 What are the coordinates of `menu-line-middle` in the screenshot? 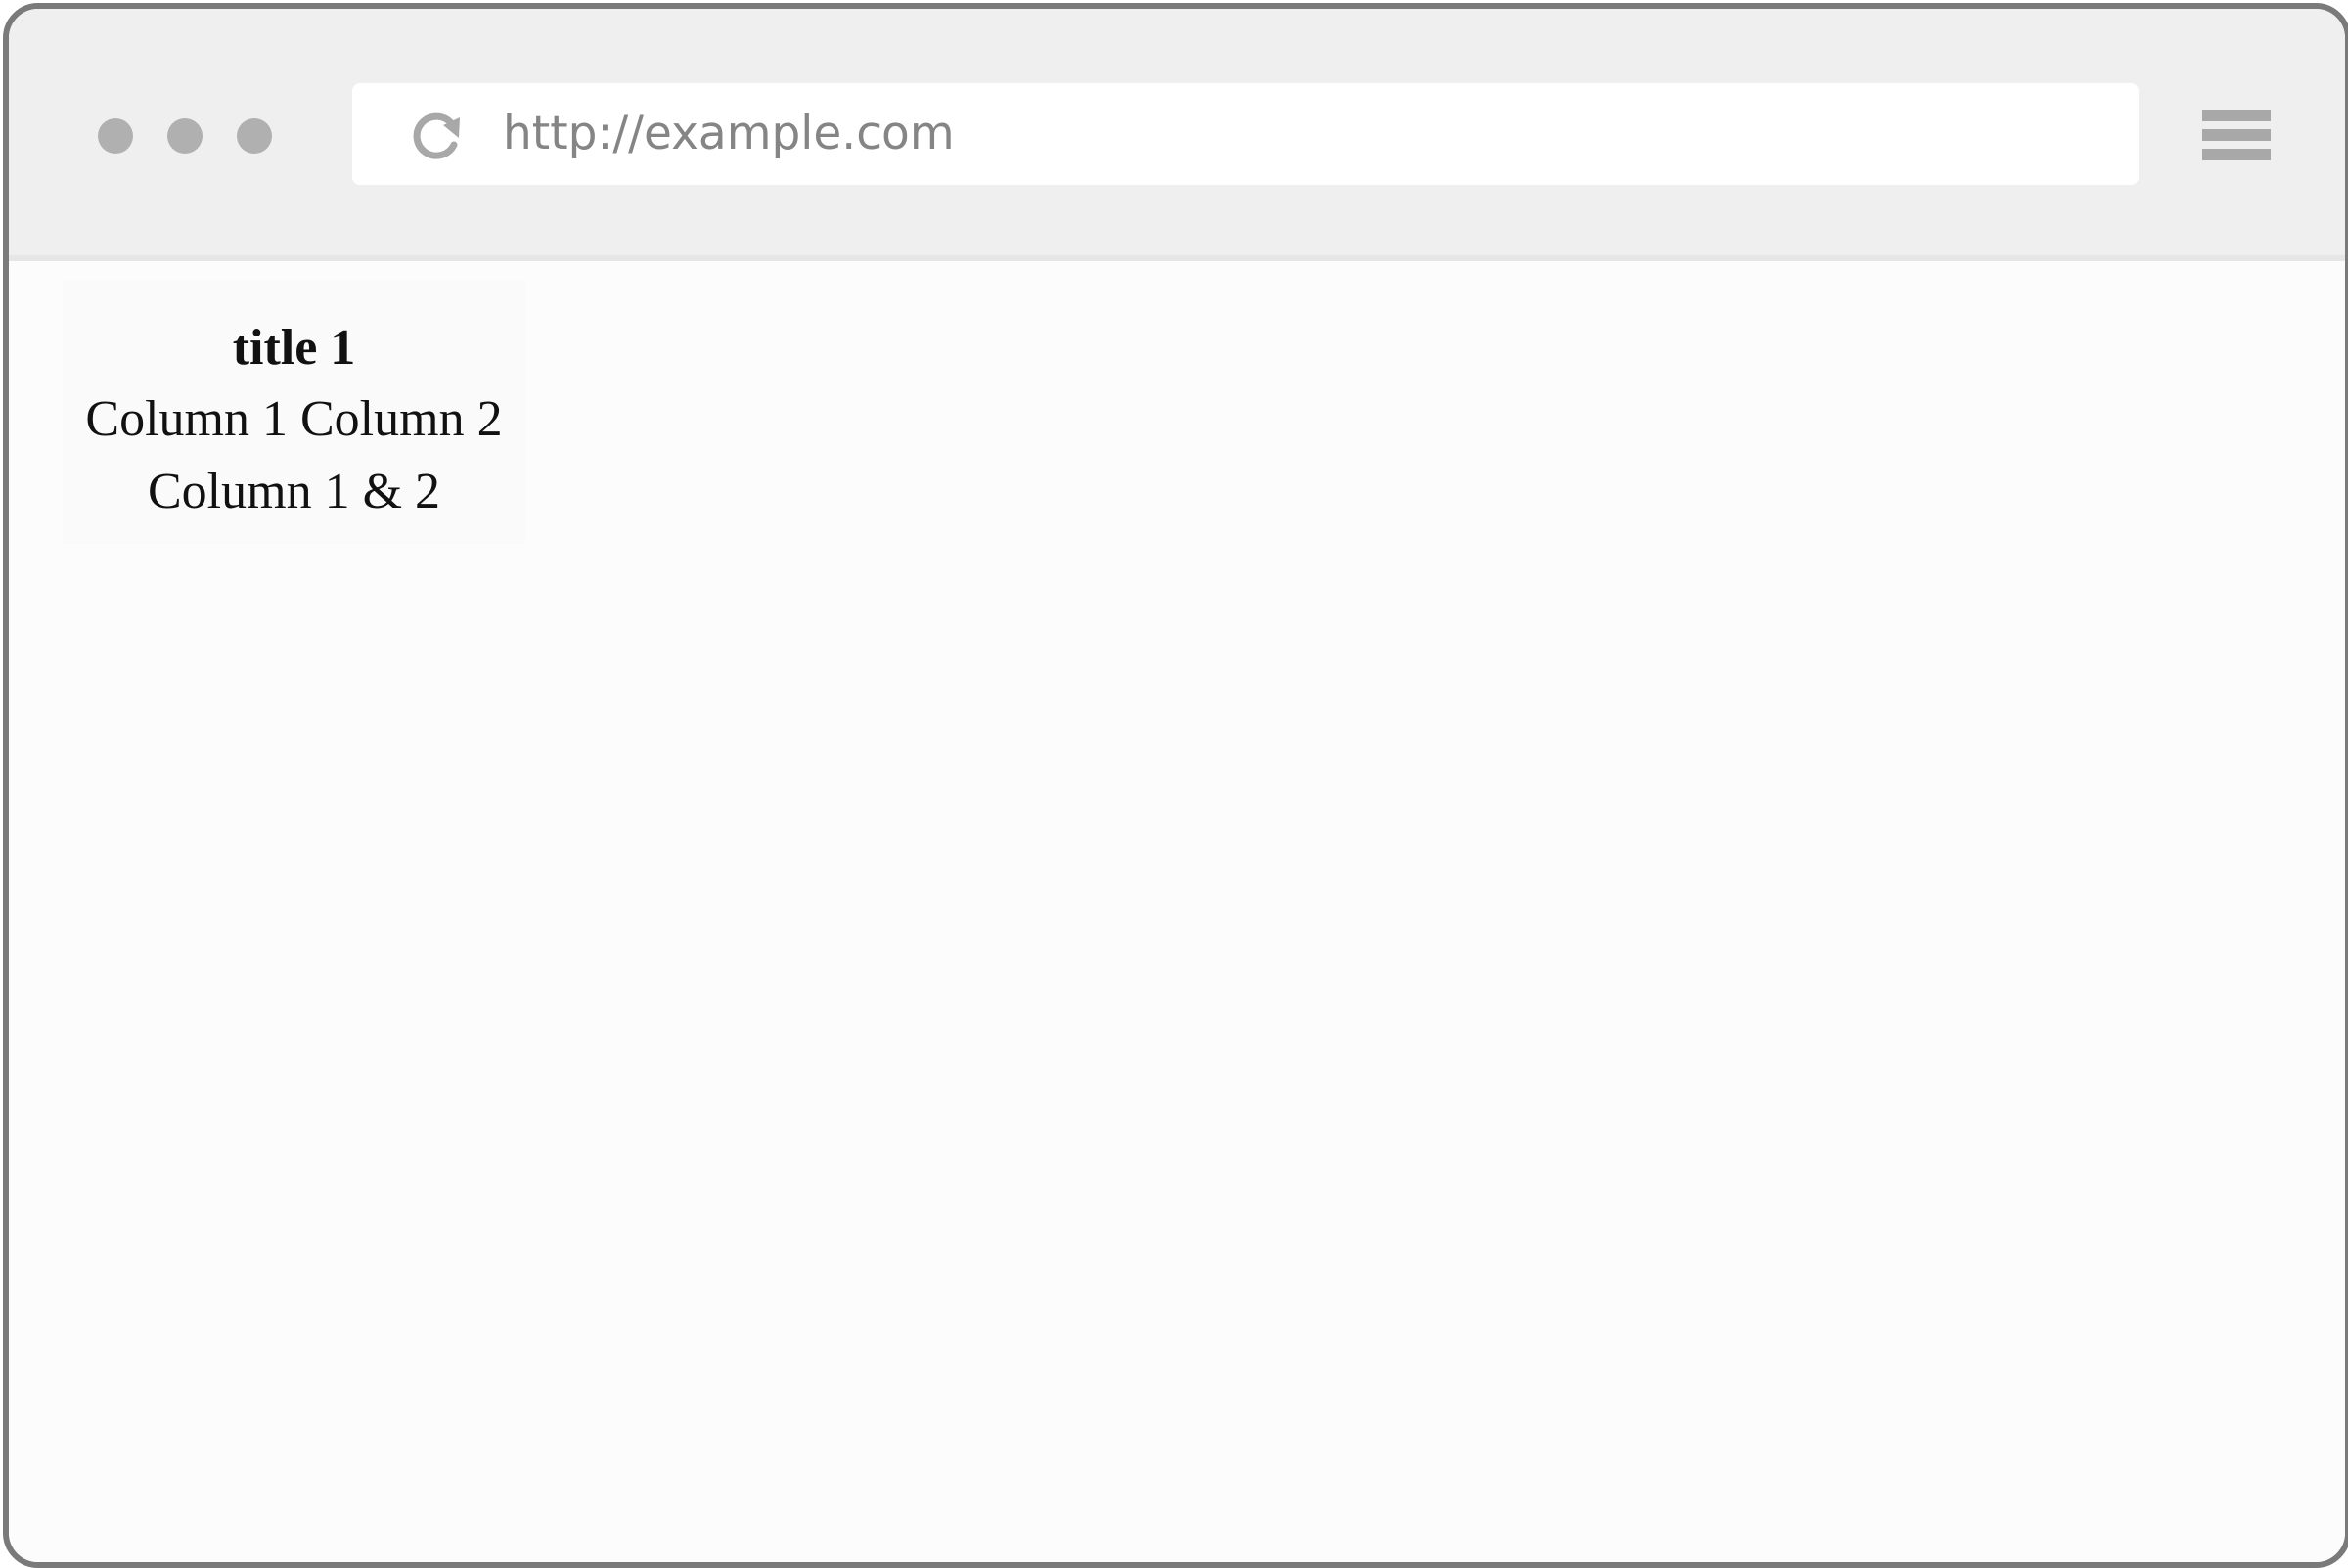 It's located at (2236, 135).